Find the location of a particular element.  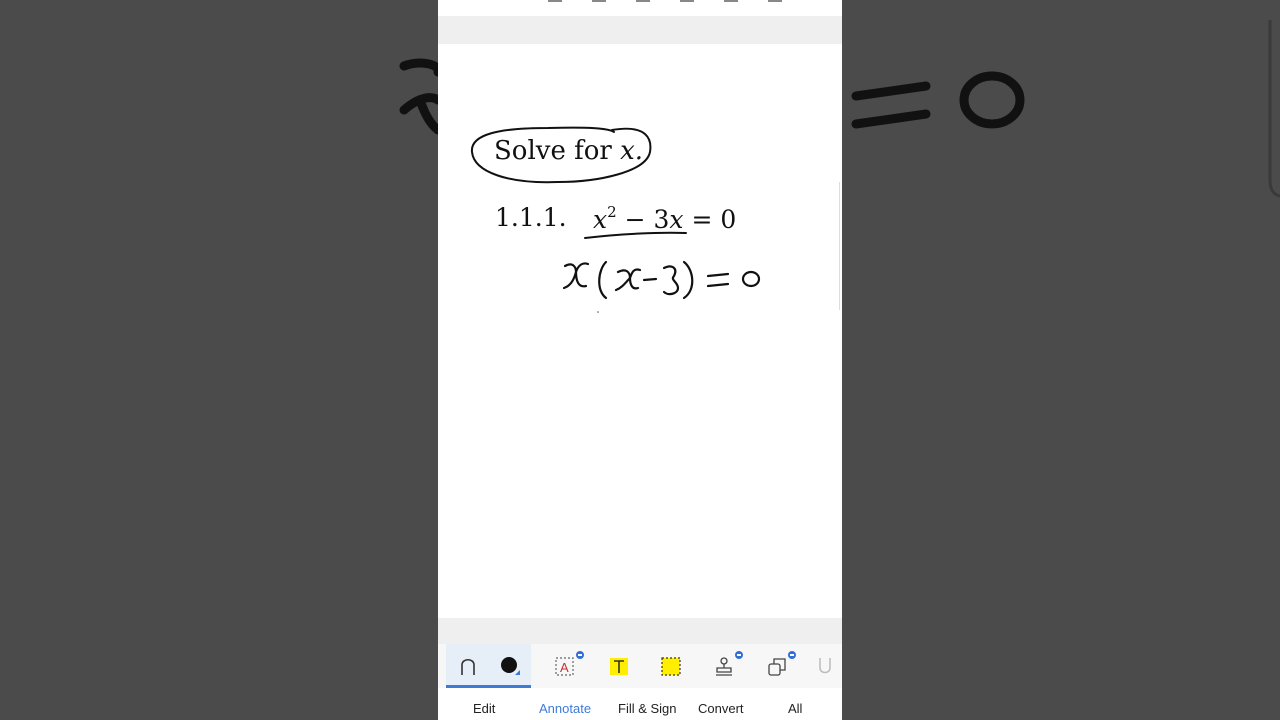

underline-tool-button is located at coordinates (829, 666).